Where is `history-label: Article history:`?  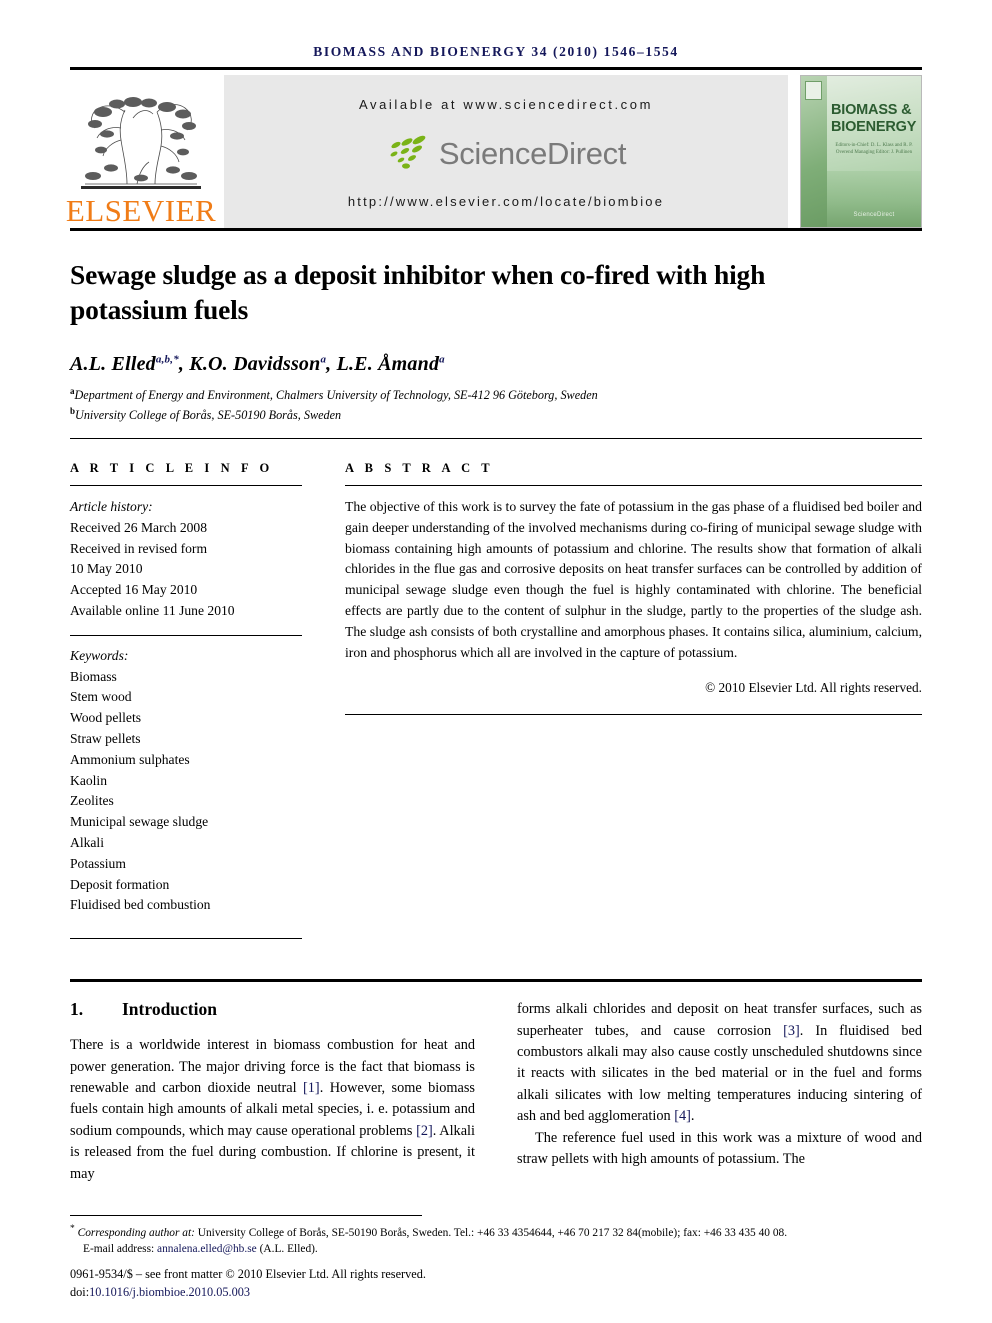 history-label: Article history: is located at coordinates (111, 506).